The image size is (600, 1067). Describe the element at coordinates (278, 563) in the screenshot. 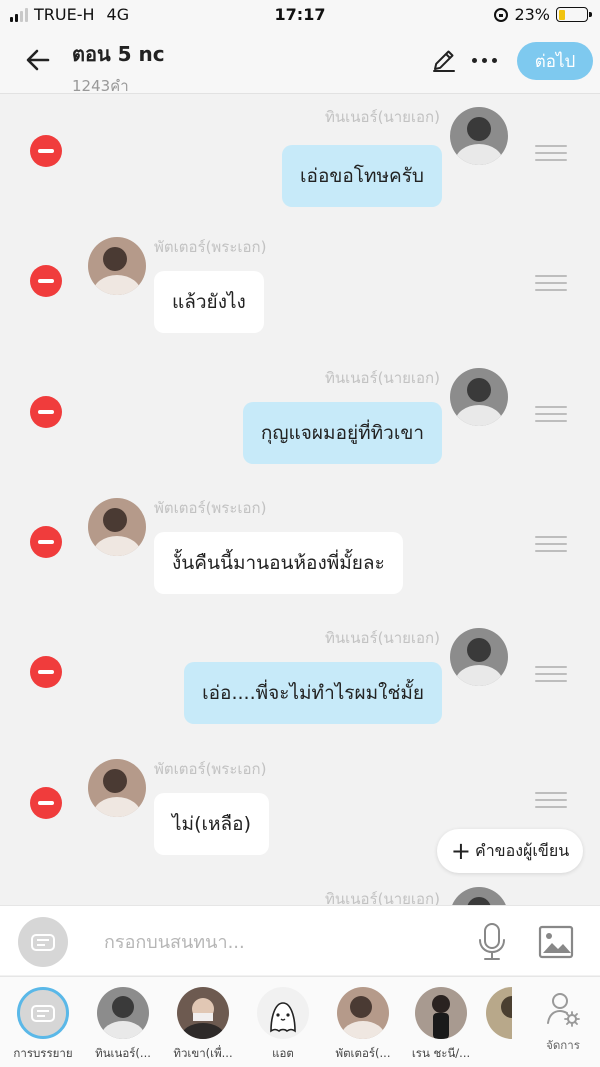

I see `message-bubble: งั้นคืนนี้มานอนห้องพี่มั้ยละ` at that location.